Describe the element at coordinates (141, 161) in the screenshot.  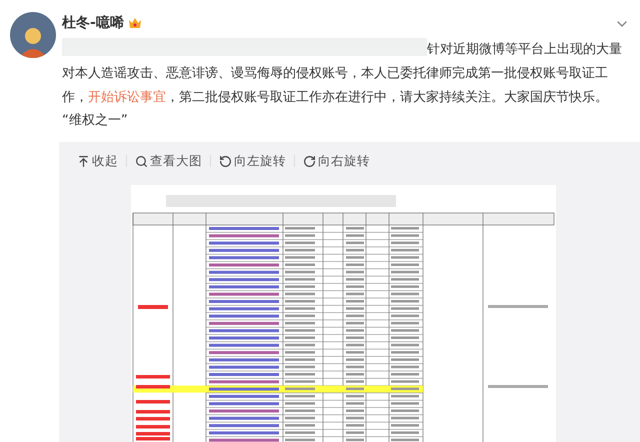
I see `search-icon` at that location.